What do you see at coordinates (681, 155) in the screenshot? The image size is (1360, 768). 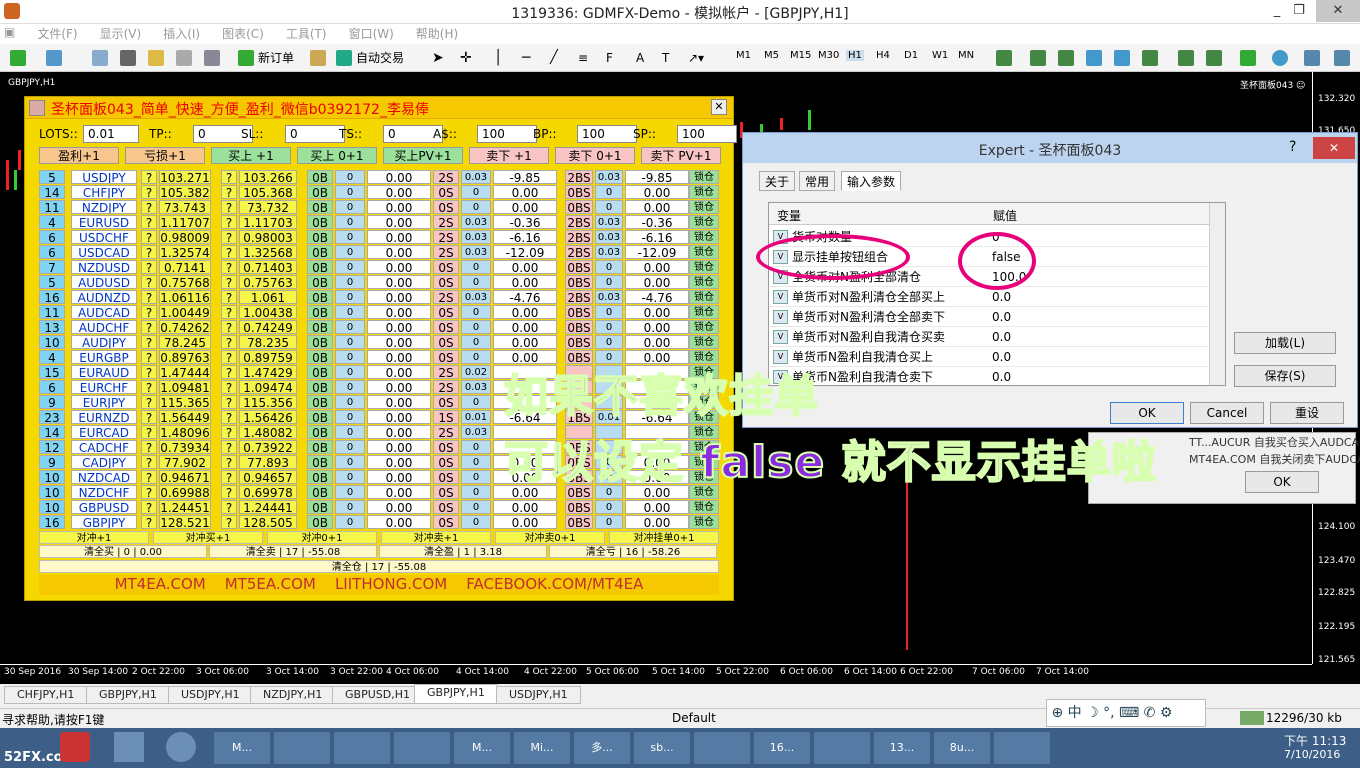 I see `trade-button: 卖下 PV+1` at bounding box center [681, 155].